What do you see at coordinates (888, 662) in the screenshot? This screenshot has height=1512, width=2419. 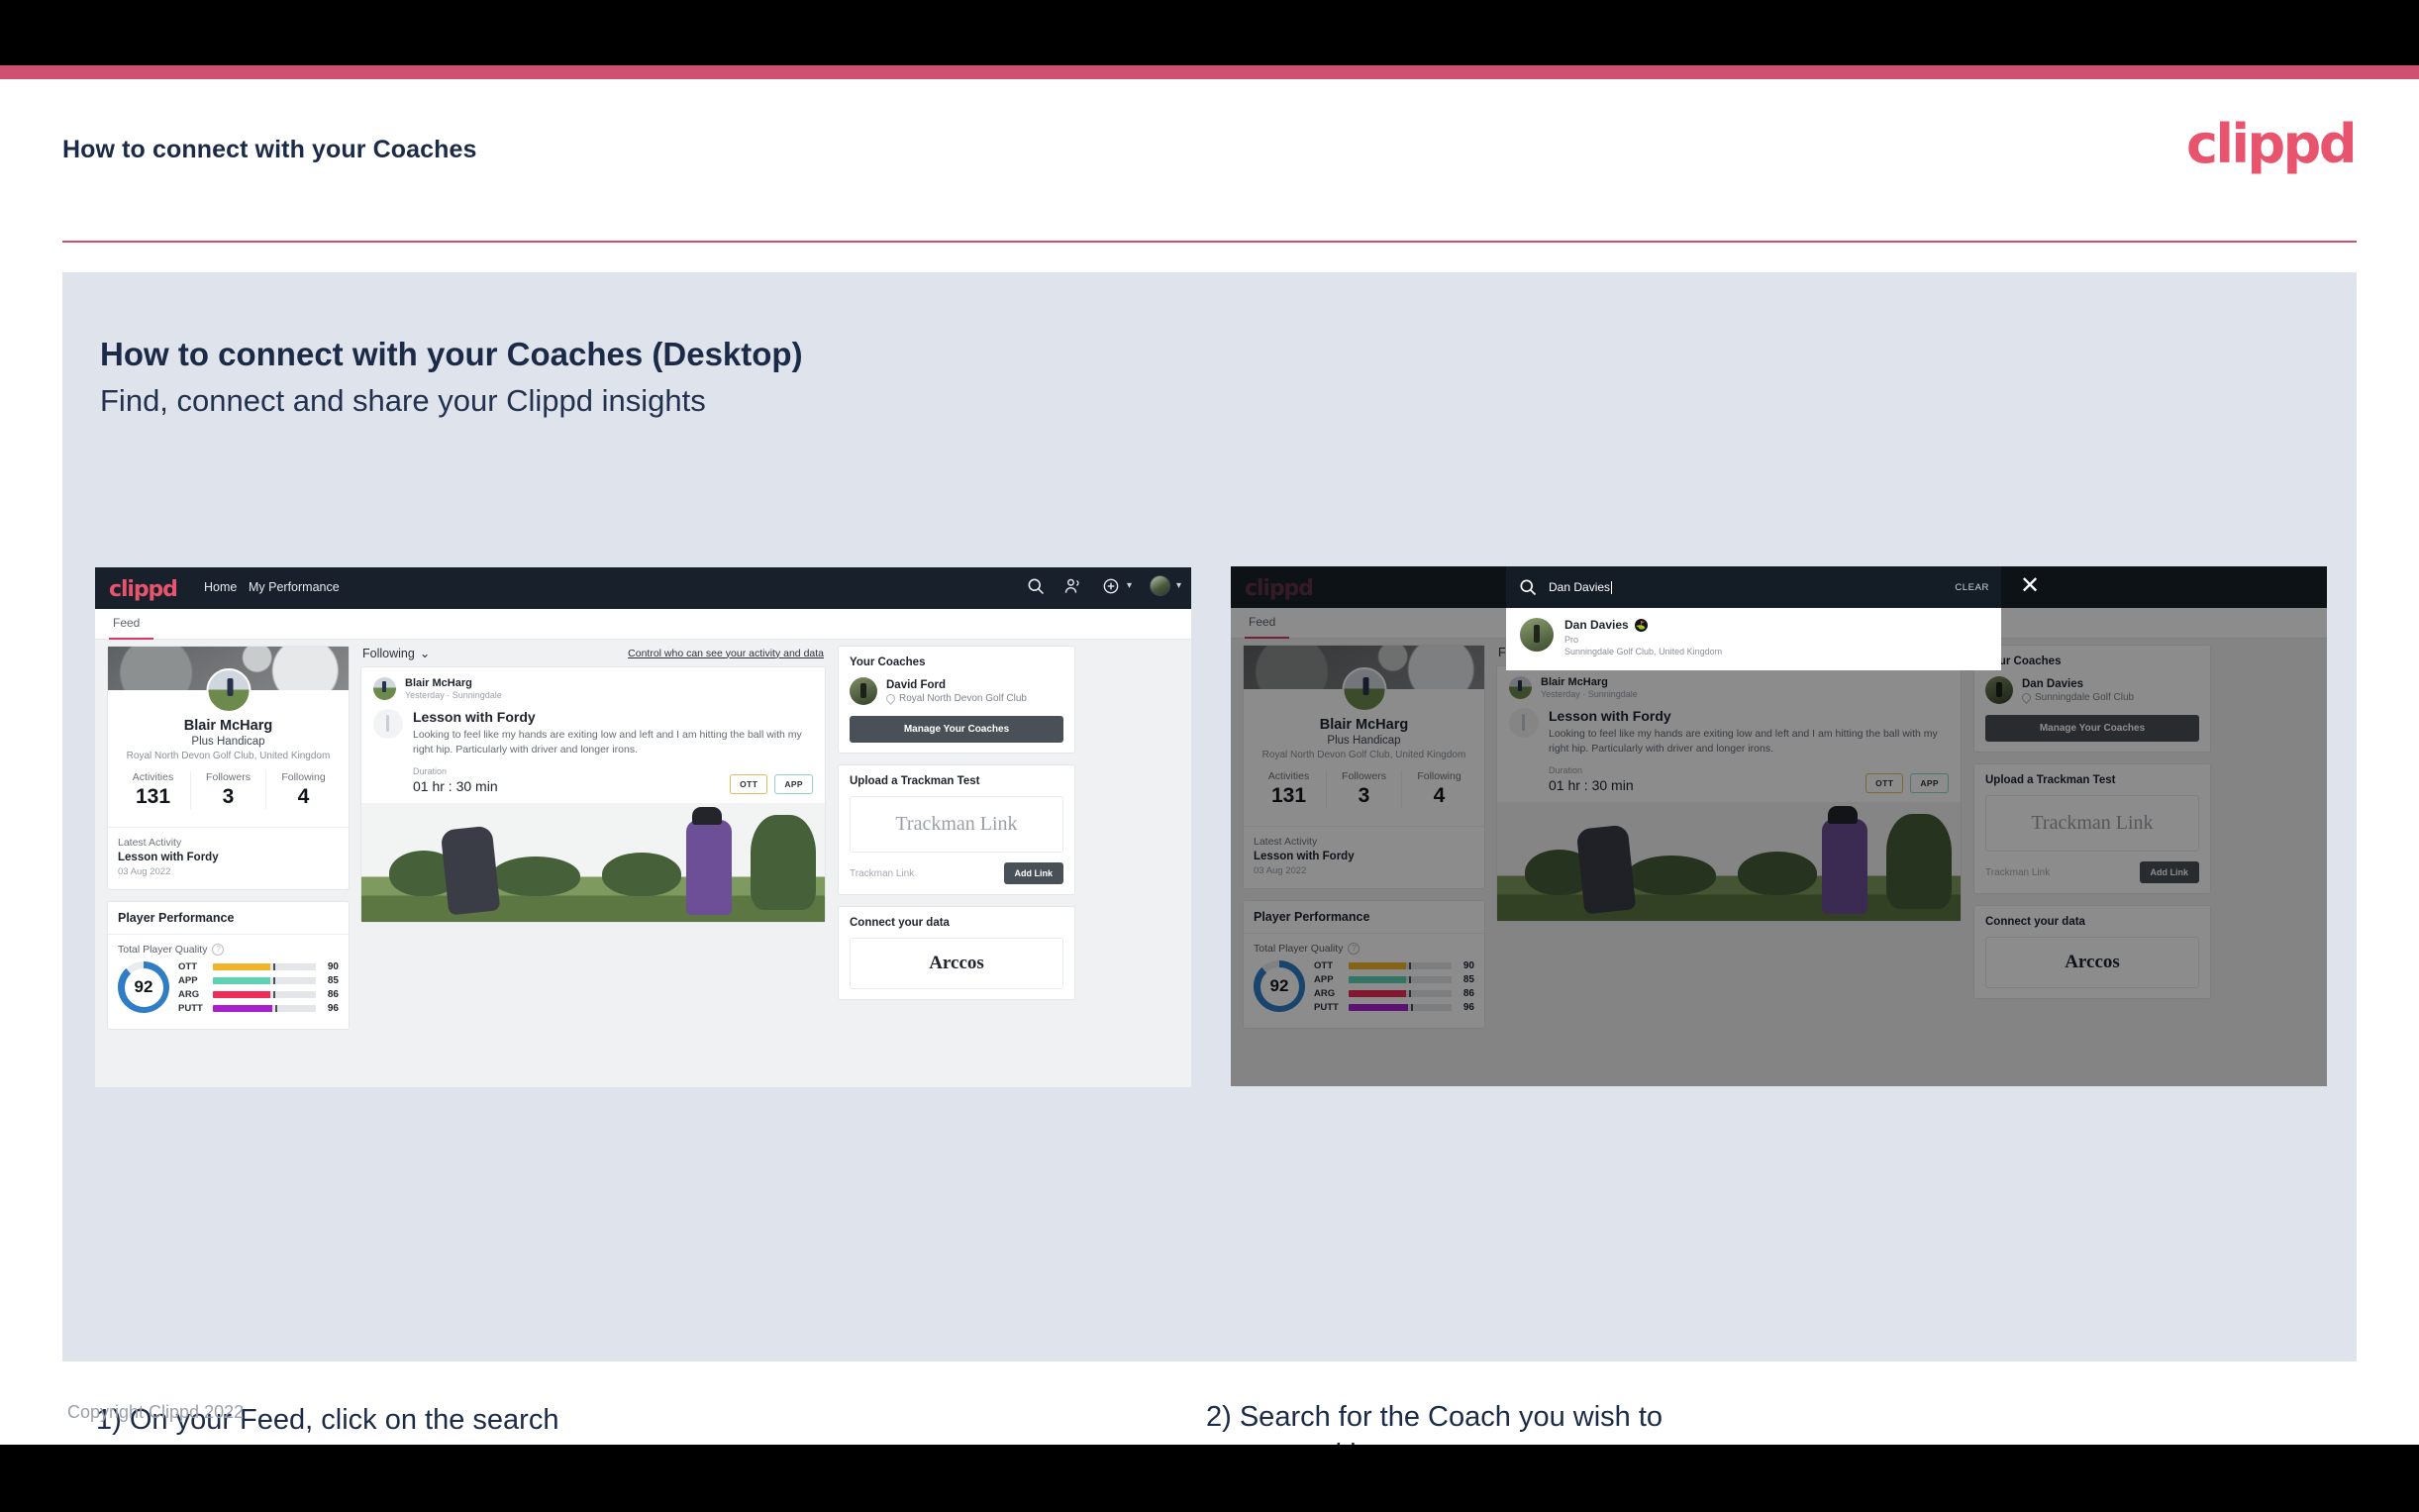 I see `your-coaches-header: Your Coaches` at bounding box center [888, 662].